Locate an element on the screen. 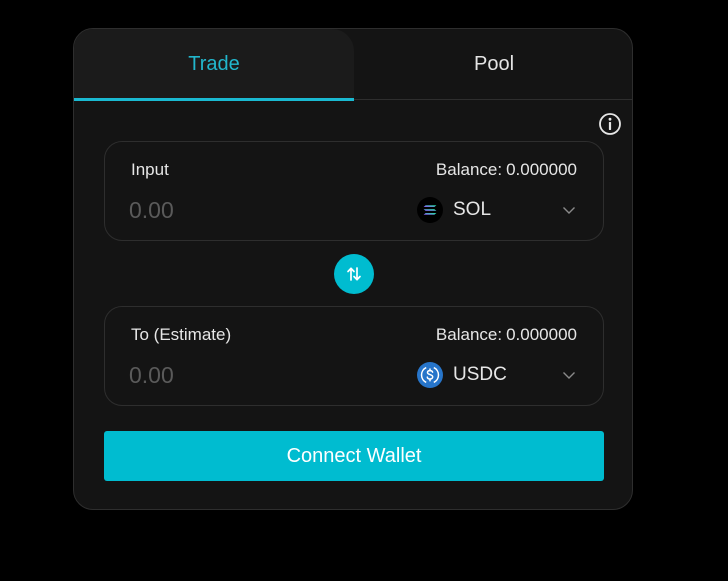  tab-pool-label: Pool is located at coordinates (494, 64).